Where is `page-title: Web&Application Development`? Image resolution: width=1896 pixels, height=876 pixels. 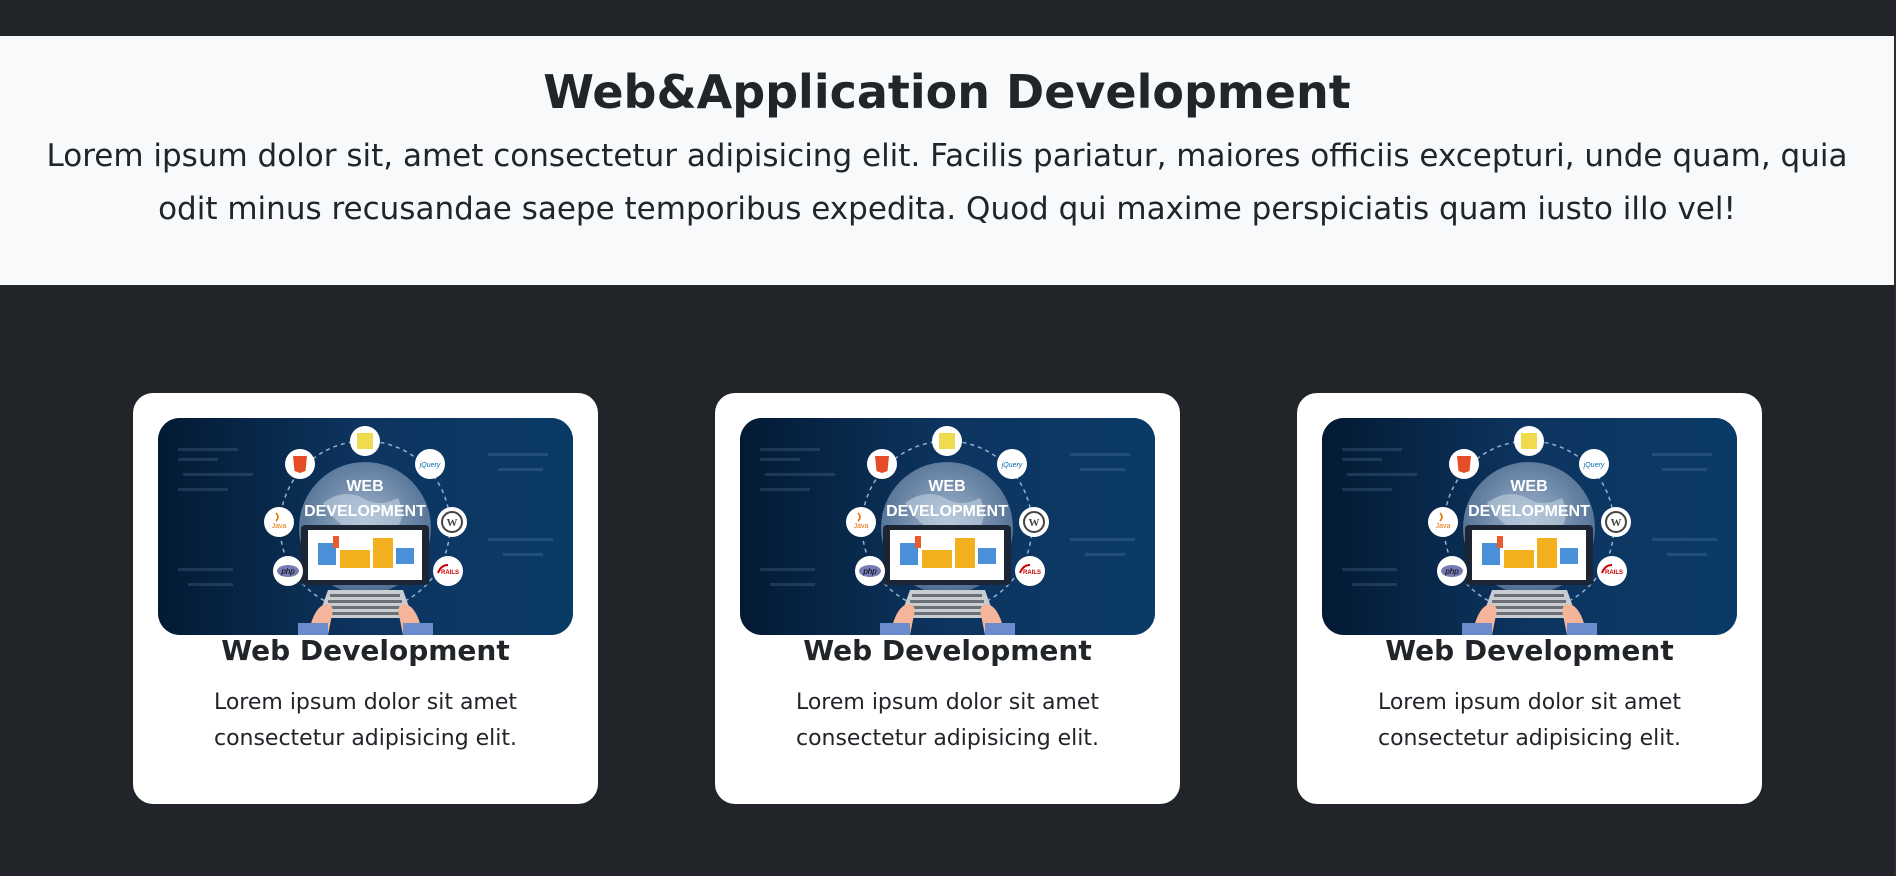 page-title: Web&Application Development is located at coordinates (947, 92).